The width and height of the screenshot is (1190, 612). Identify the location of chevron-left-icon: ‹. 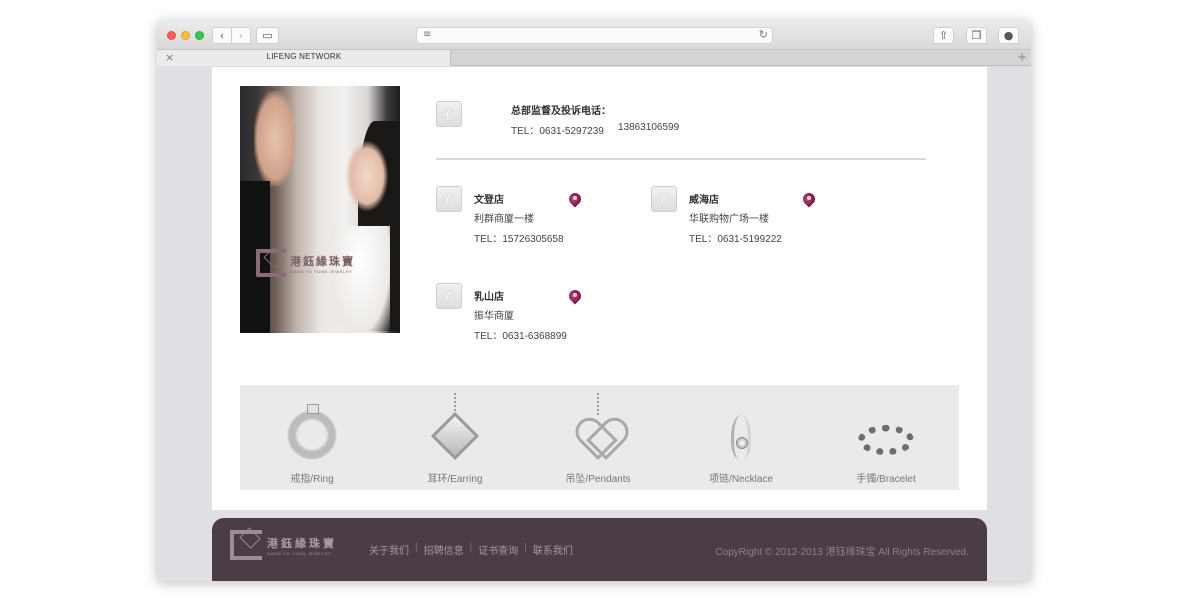
(222, 35).